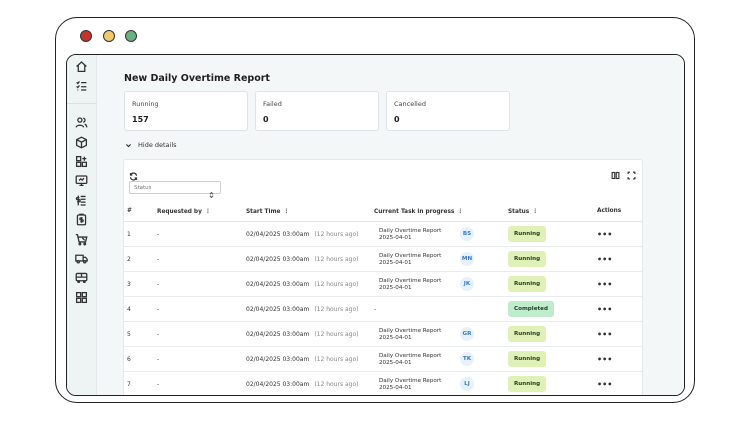 This screenshot has width=750, height=422. Describe the element at coordinates (81, 297) in the screenshot. I see `grid-icon` at that location.